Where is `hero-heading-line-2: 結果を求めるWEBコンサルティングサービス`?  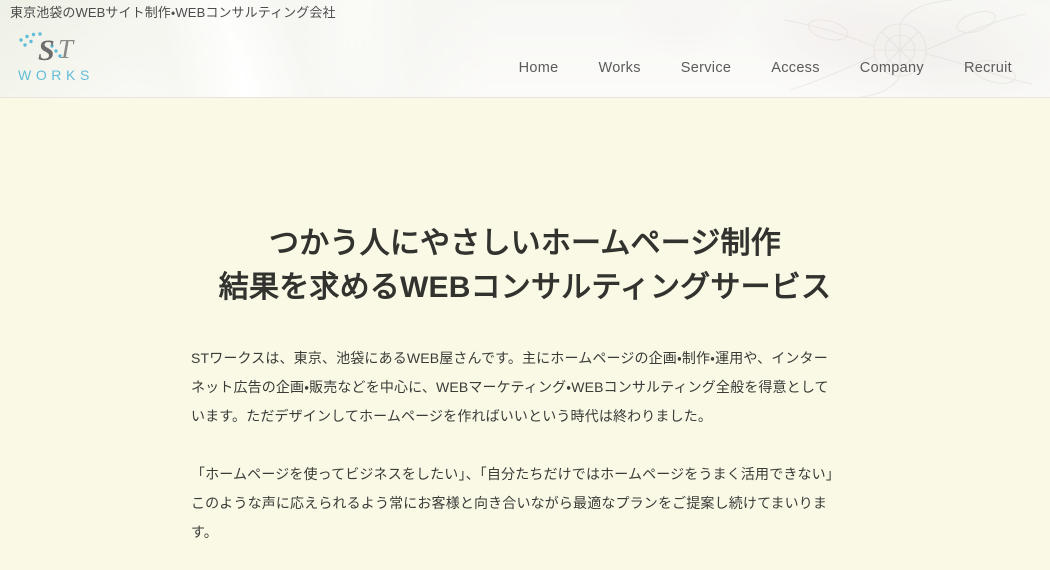 hero-heading-line-2: 結果を求めるWEBコンサルティングサービス is located at coordinates (525, 287).